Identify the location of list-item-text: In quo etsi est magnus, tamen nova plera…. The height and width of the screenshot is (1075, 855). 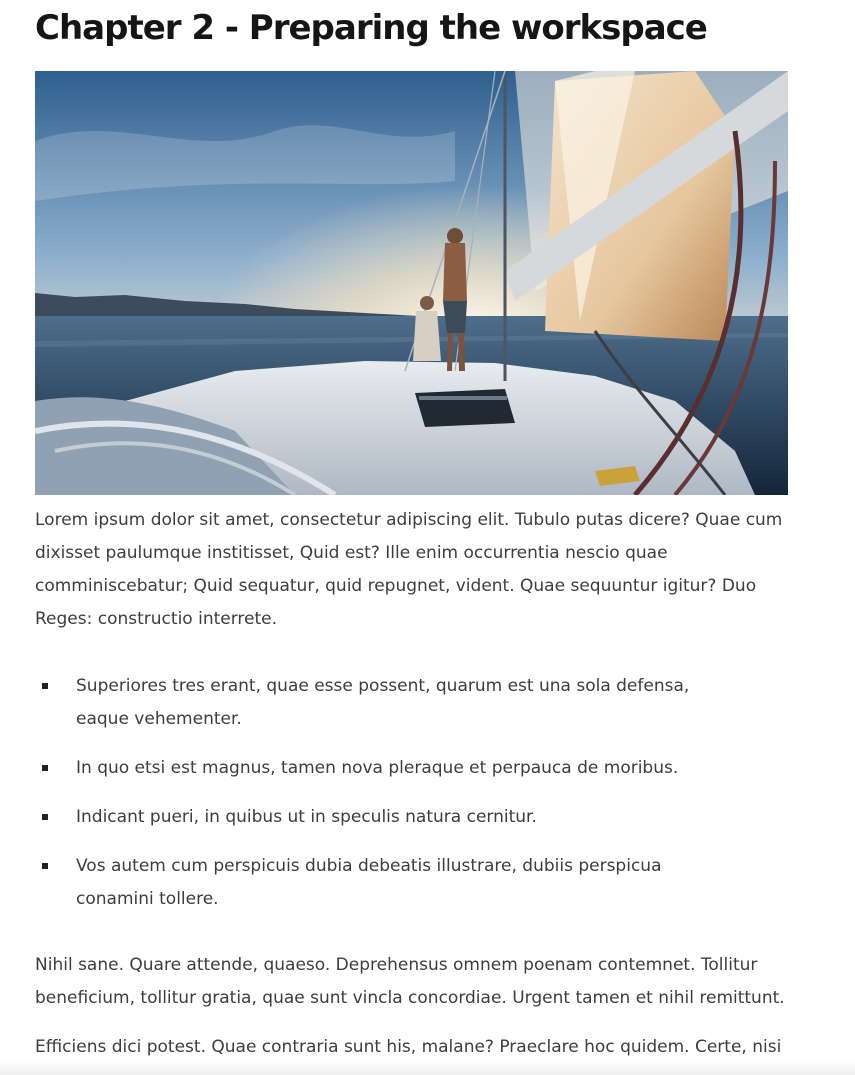
(377, 768).